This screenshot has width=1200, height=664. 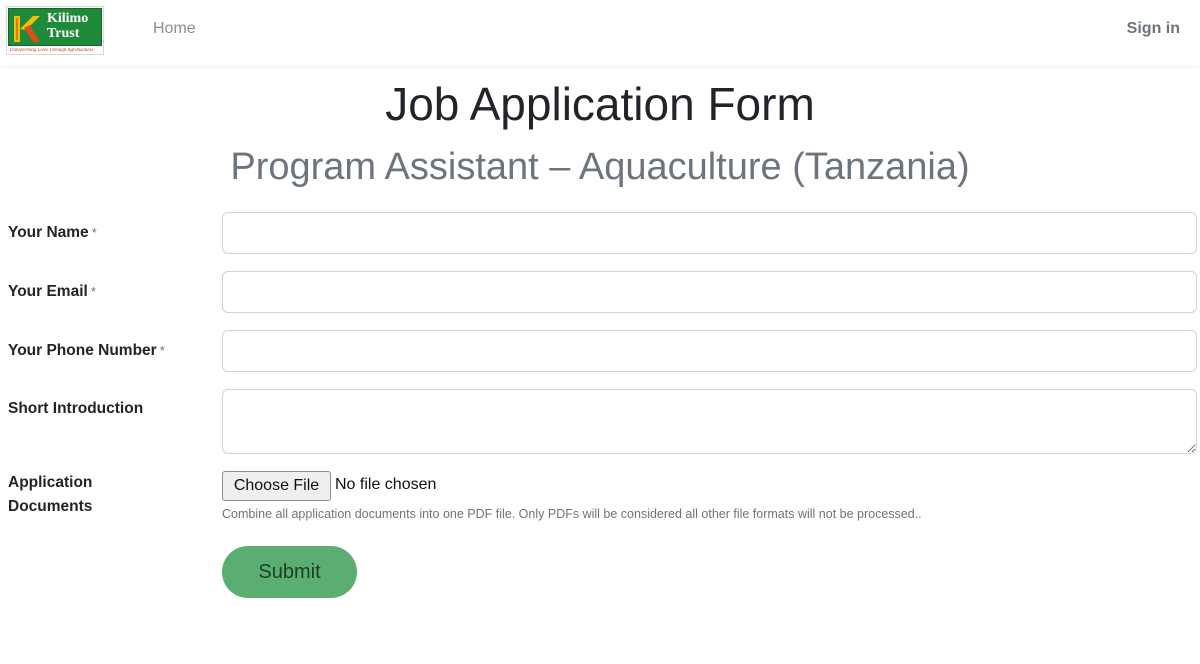 What do you see at coordinates (68, 26) in the screenshot?
I see `logo-name: Kilimo Trust` at bounding box center [68, 26].